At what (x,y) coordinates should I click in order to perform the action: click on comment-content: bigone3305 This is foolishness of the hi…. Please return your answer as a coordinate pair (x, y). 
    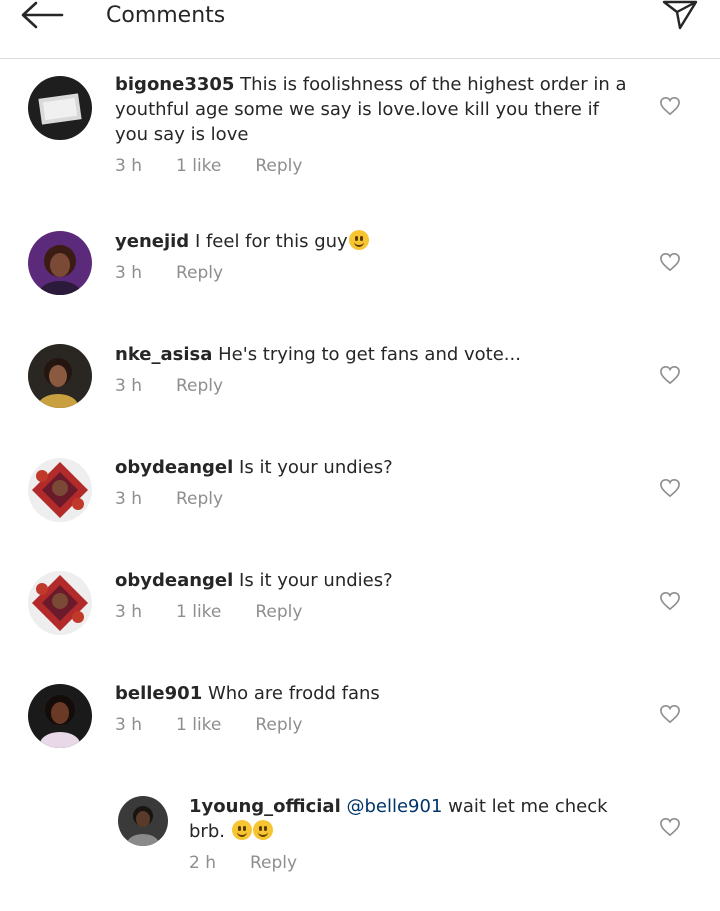
    Looking at the image, I should click on (375, 124).